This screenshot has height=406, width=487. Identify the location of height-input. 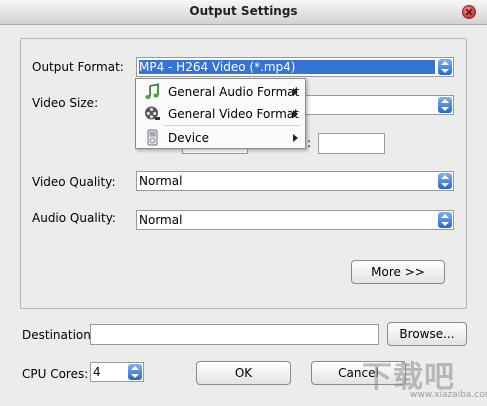
(351, 143).